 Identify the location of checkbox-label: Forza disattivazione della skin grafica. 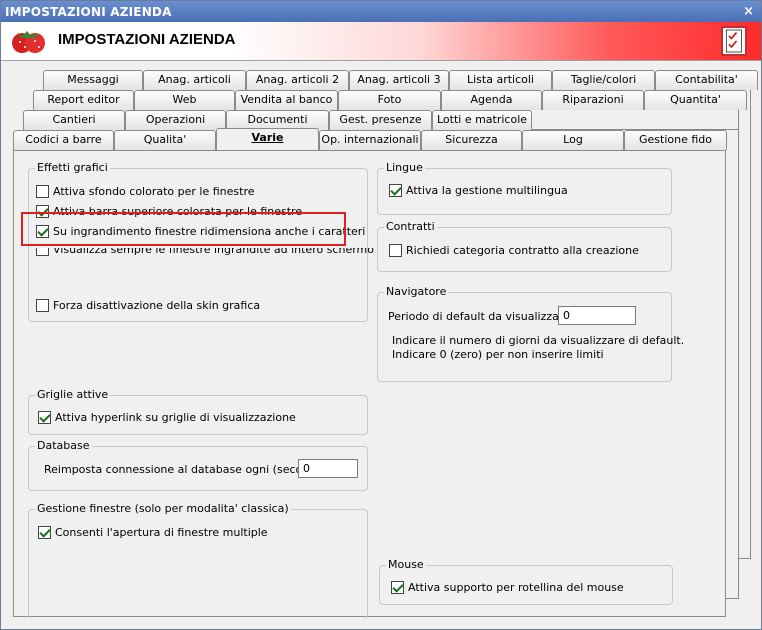
(157, 305).